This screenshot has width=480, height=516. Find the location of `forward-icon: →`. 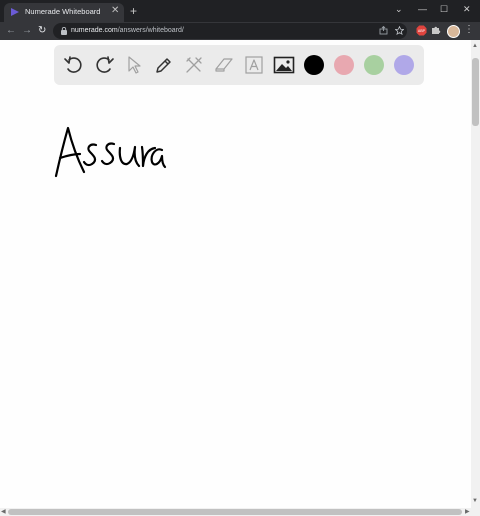

forward-icon: → is located at coordinates (27, 31).